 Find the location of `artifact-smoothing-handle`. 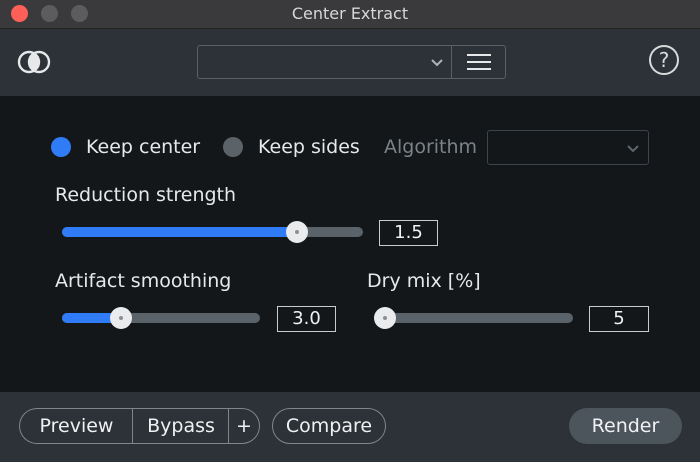

artifact-smoothing-handle is located at coordinates (121, 318).